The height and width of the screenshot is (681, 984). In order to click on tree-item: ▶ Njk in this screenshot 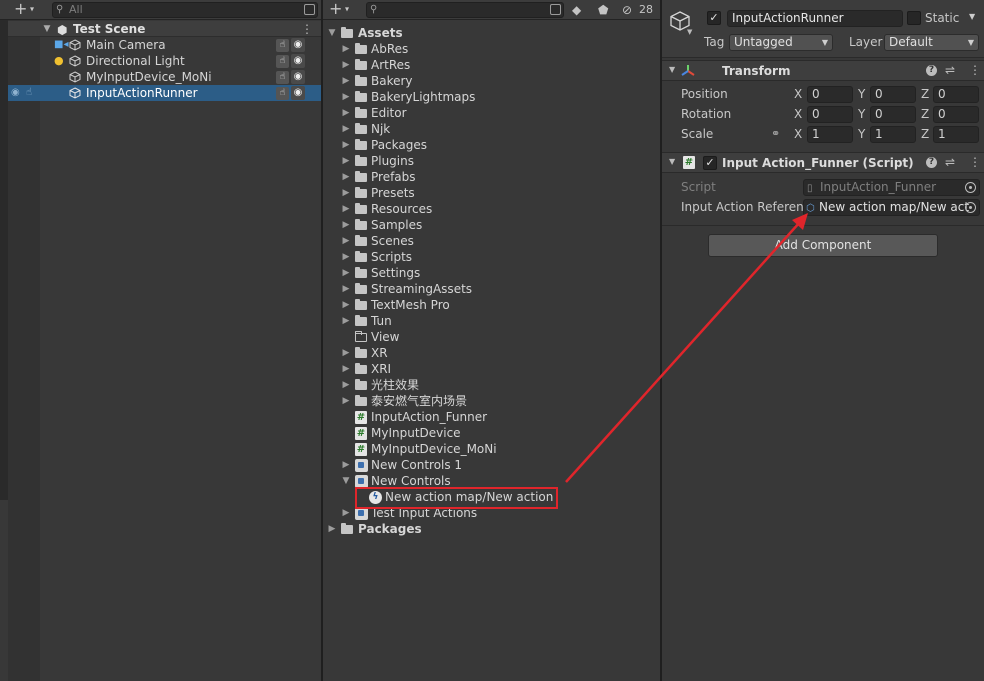, I will do `click(491, 129)`.